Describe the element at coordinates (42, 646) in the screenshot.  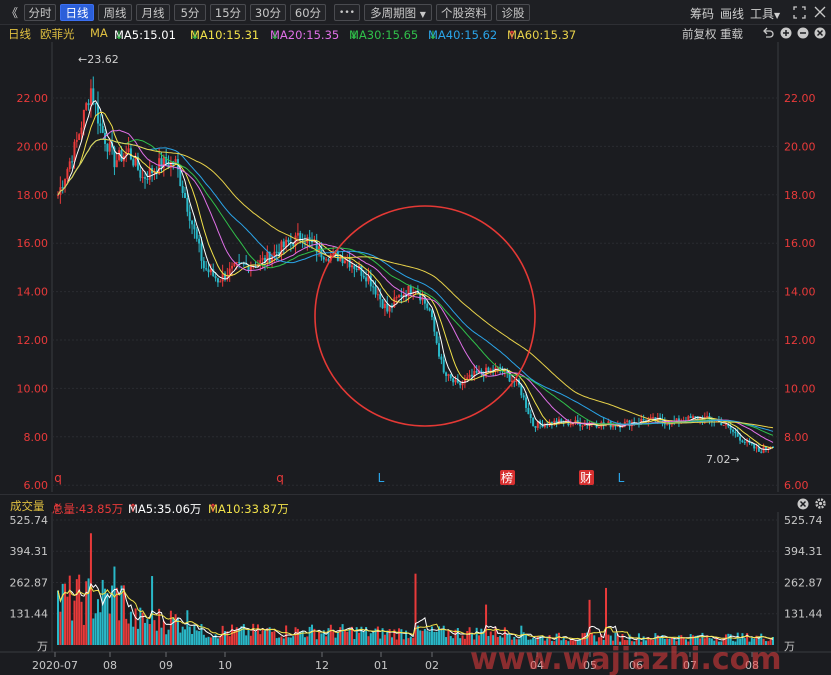
I see `volume-unit-left: 万` at that location.